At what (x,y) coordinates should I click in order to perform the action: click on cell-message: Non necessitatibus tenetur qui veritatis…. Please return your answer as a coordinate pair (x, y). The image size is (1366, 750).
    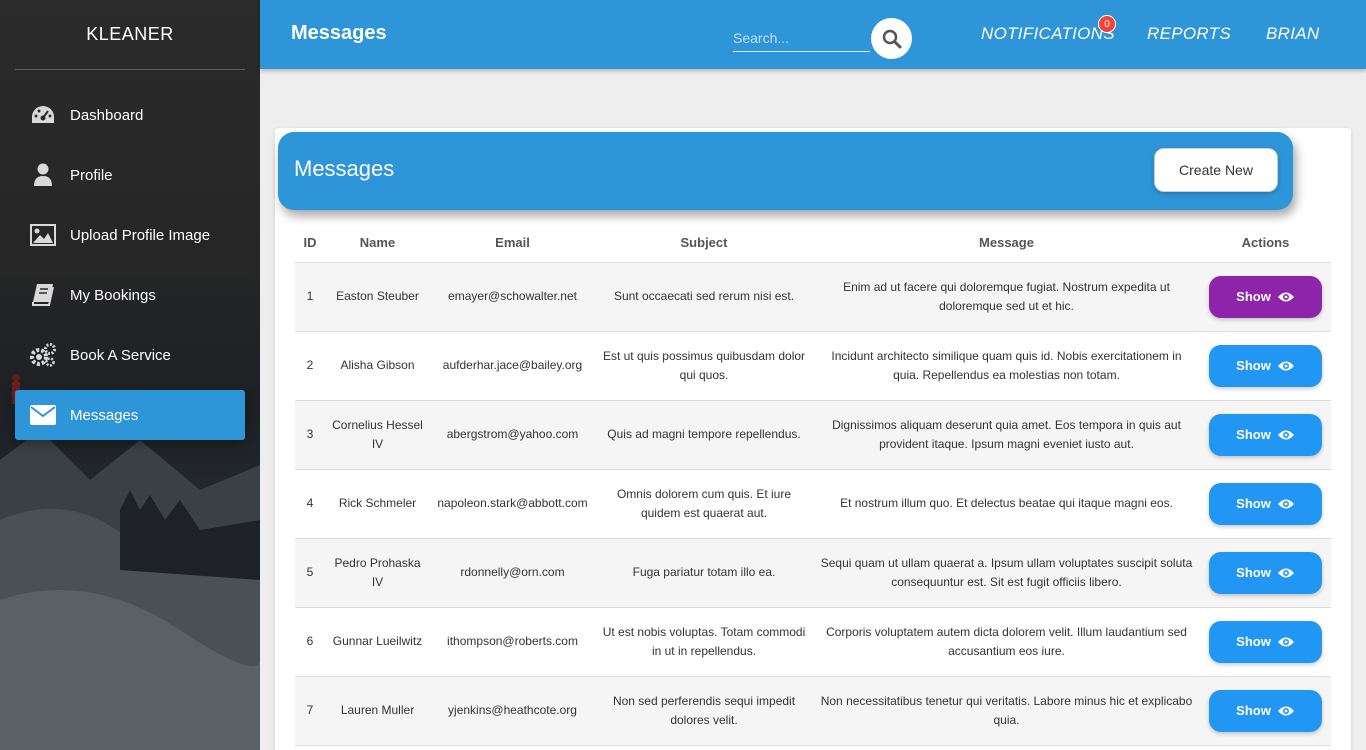
    Looking at the image, I should click on (1006, 711).